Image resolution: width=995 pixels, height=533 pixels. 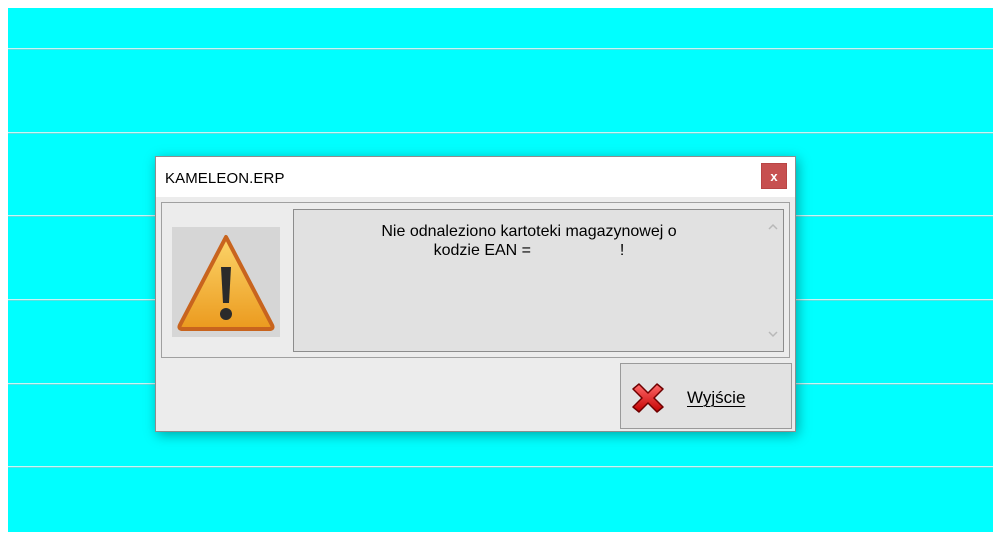 What do you see at coordinates (716, 397) in the screenshot?
I see `exit-button-label: Wyjście` at bounding box center [716, 397].